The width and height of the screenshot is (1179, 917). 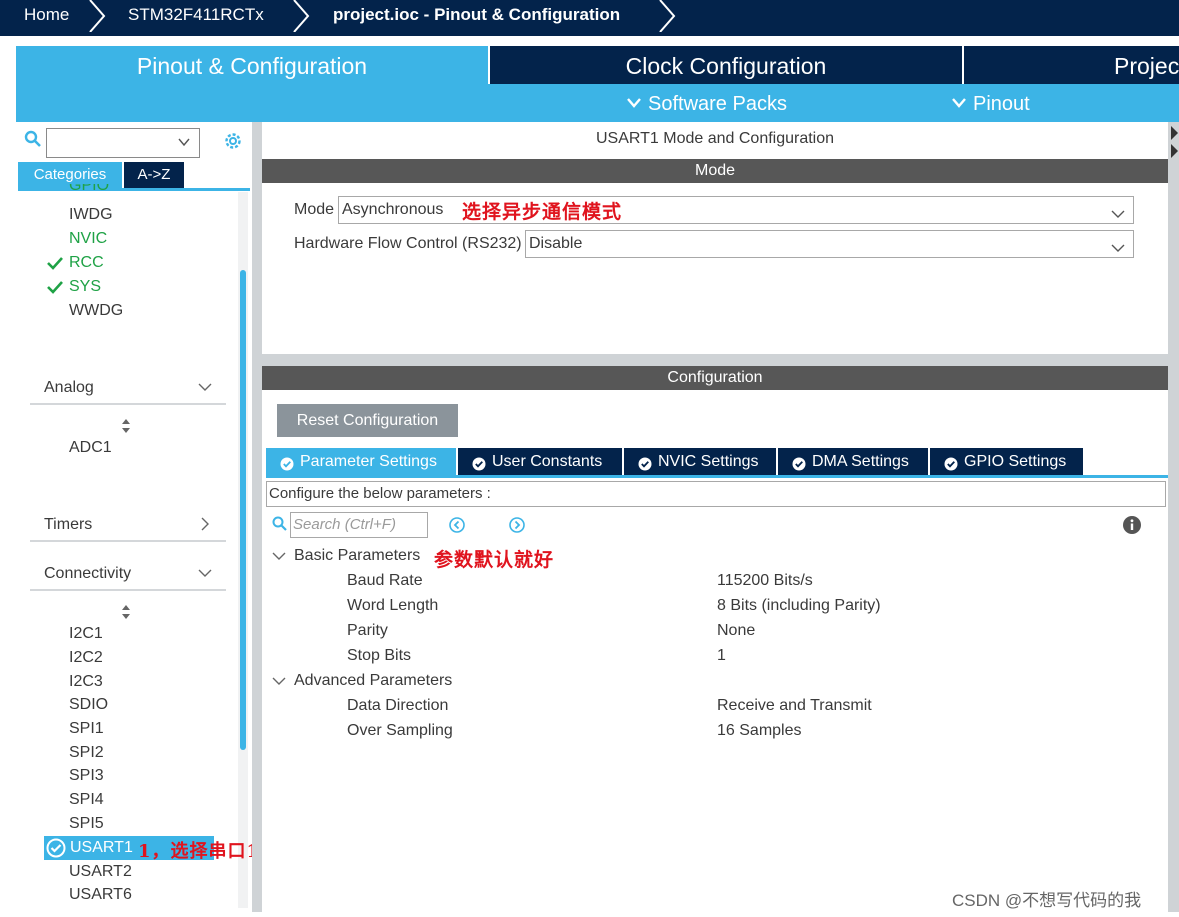 What do you see at coordinates (708, 461) in the screenshot?
I see `tab-label: NVIC Settings` at bounding box center [708, 461].